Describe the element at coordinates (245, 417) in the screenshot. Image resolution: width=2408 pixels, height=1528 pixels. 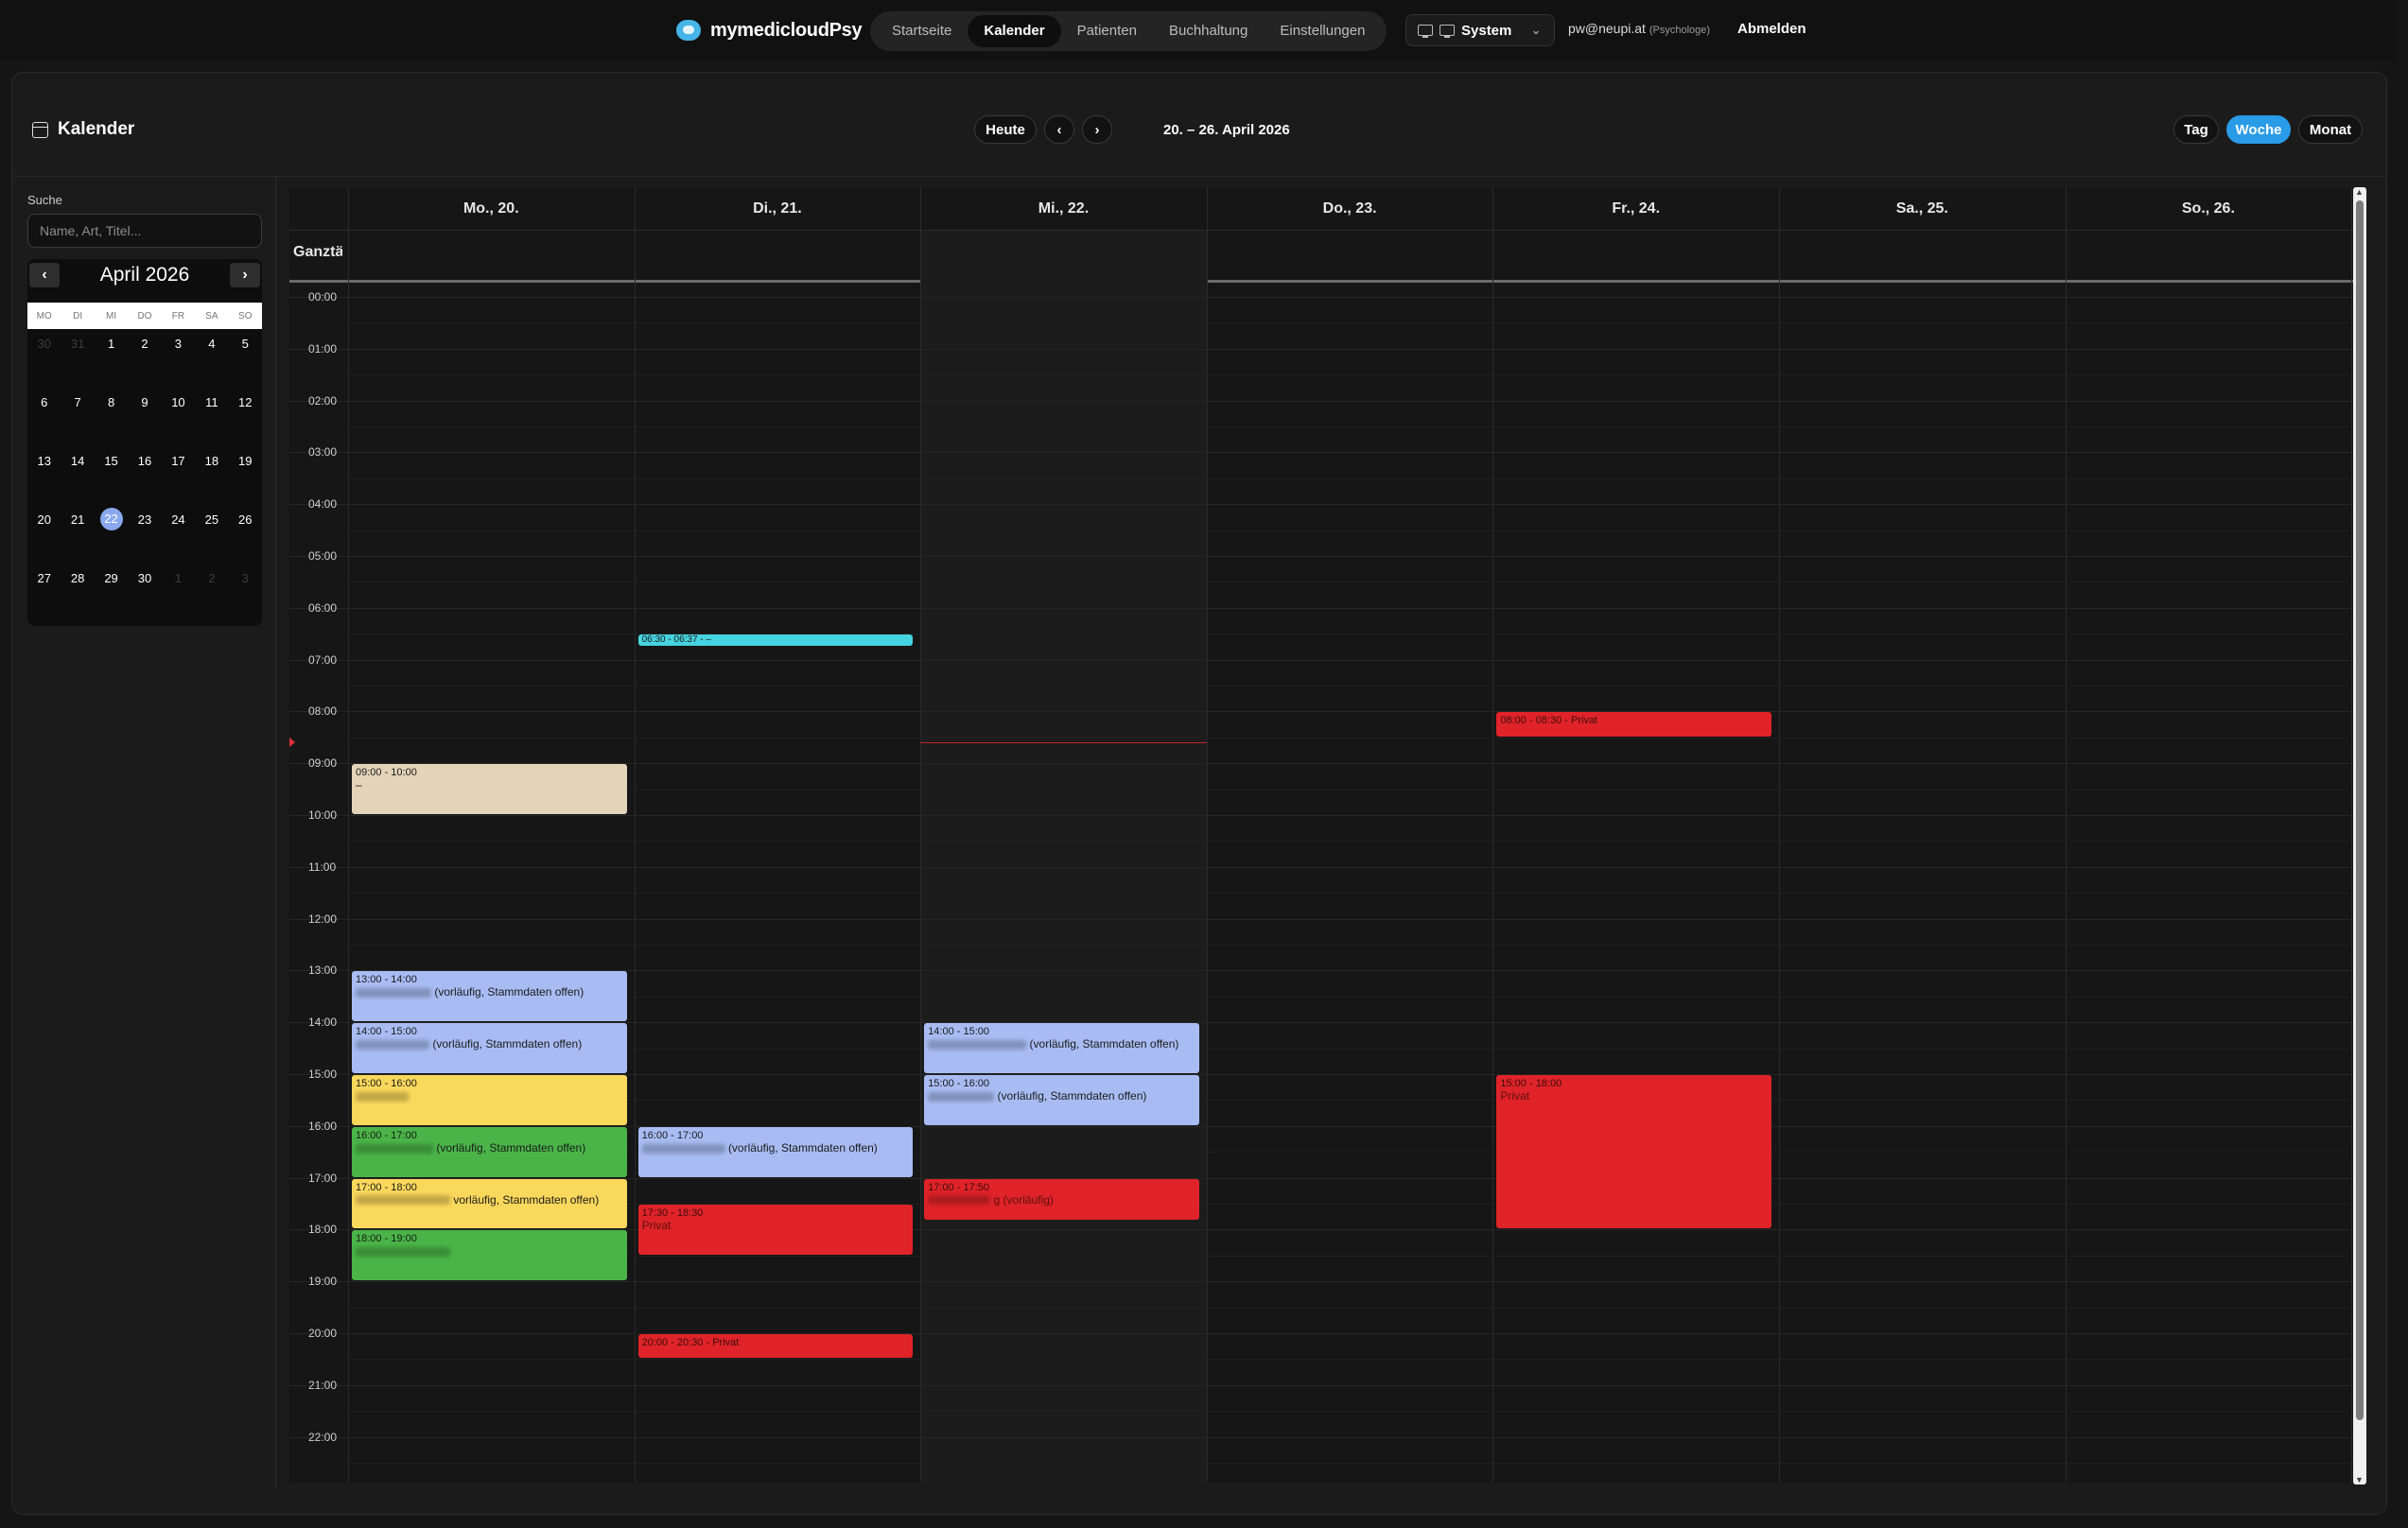
I see `mini-calendar-day: 12` at that location.